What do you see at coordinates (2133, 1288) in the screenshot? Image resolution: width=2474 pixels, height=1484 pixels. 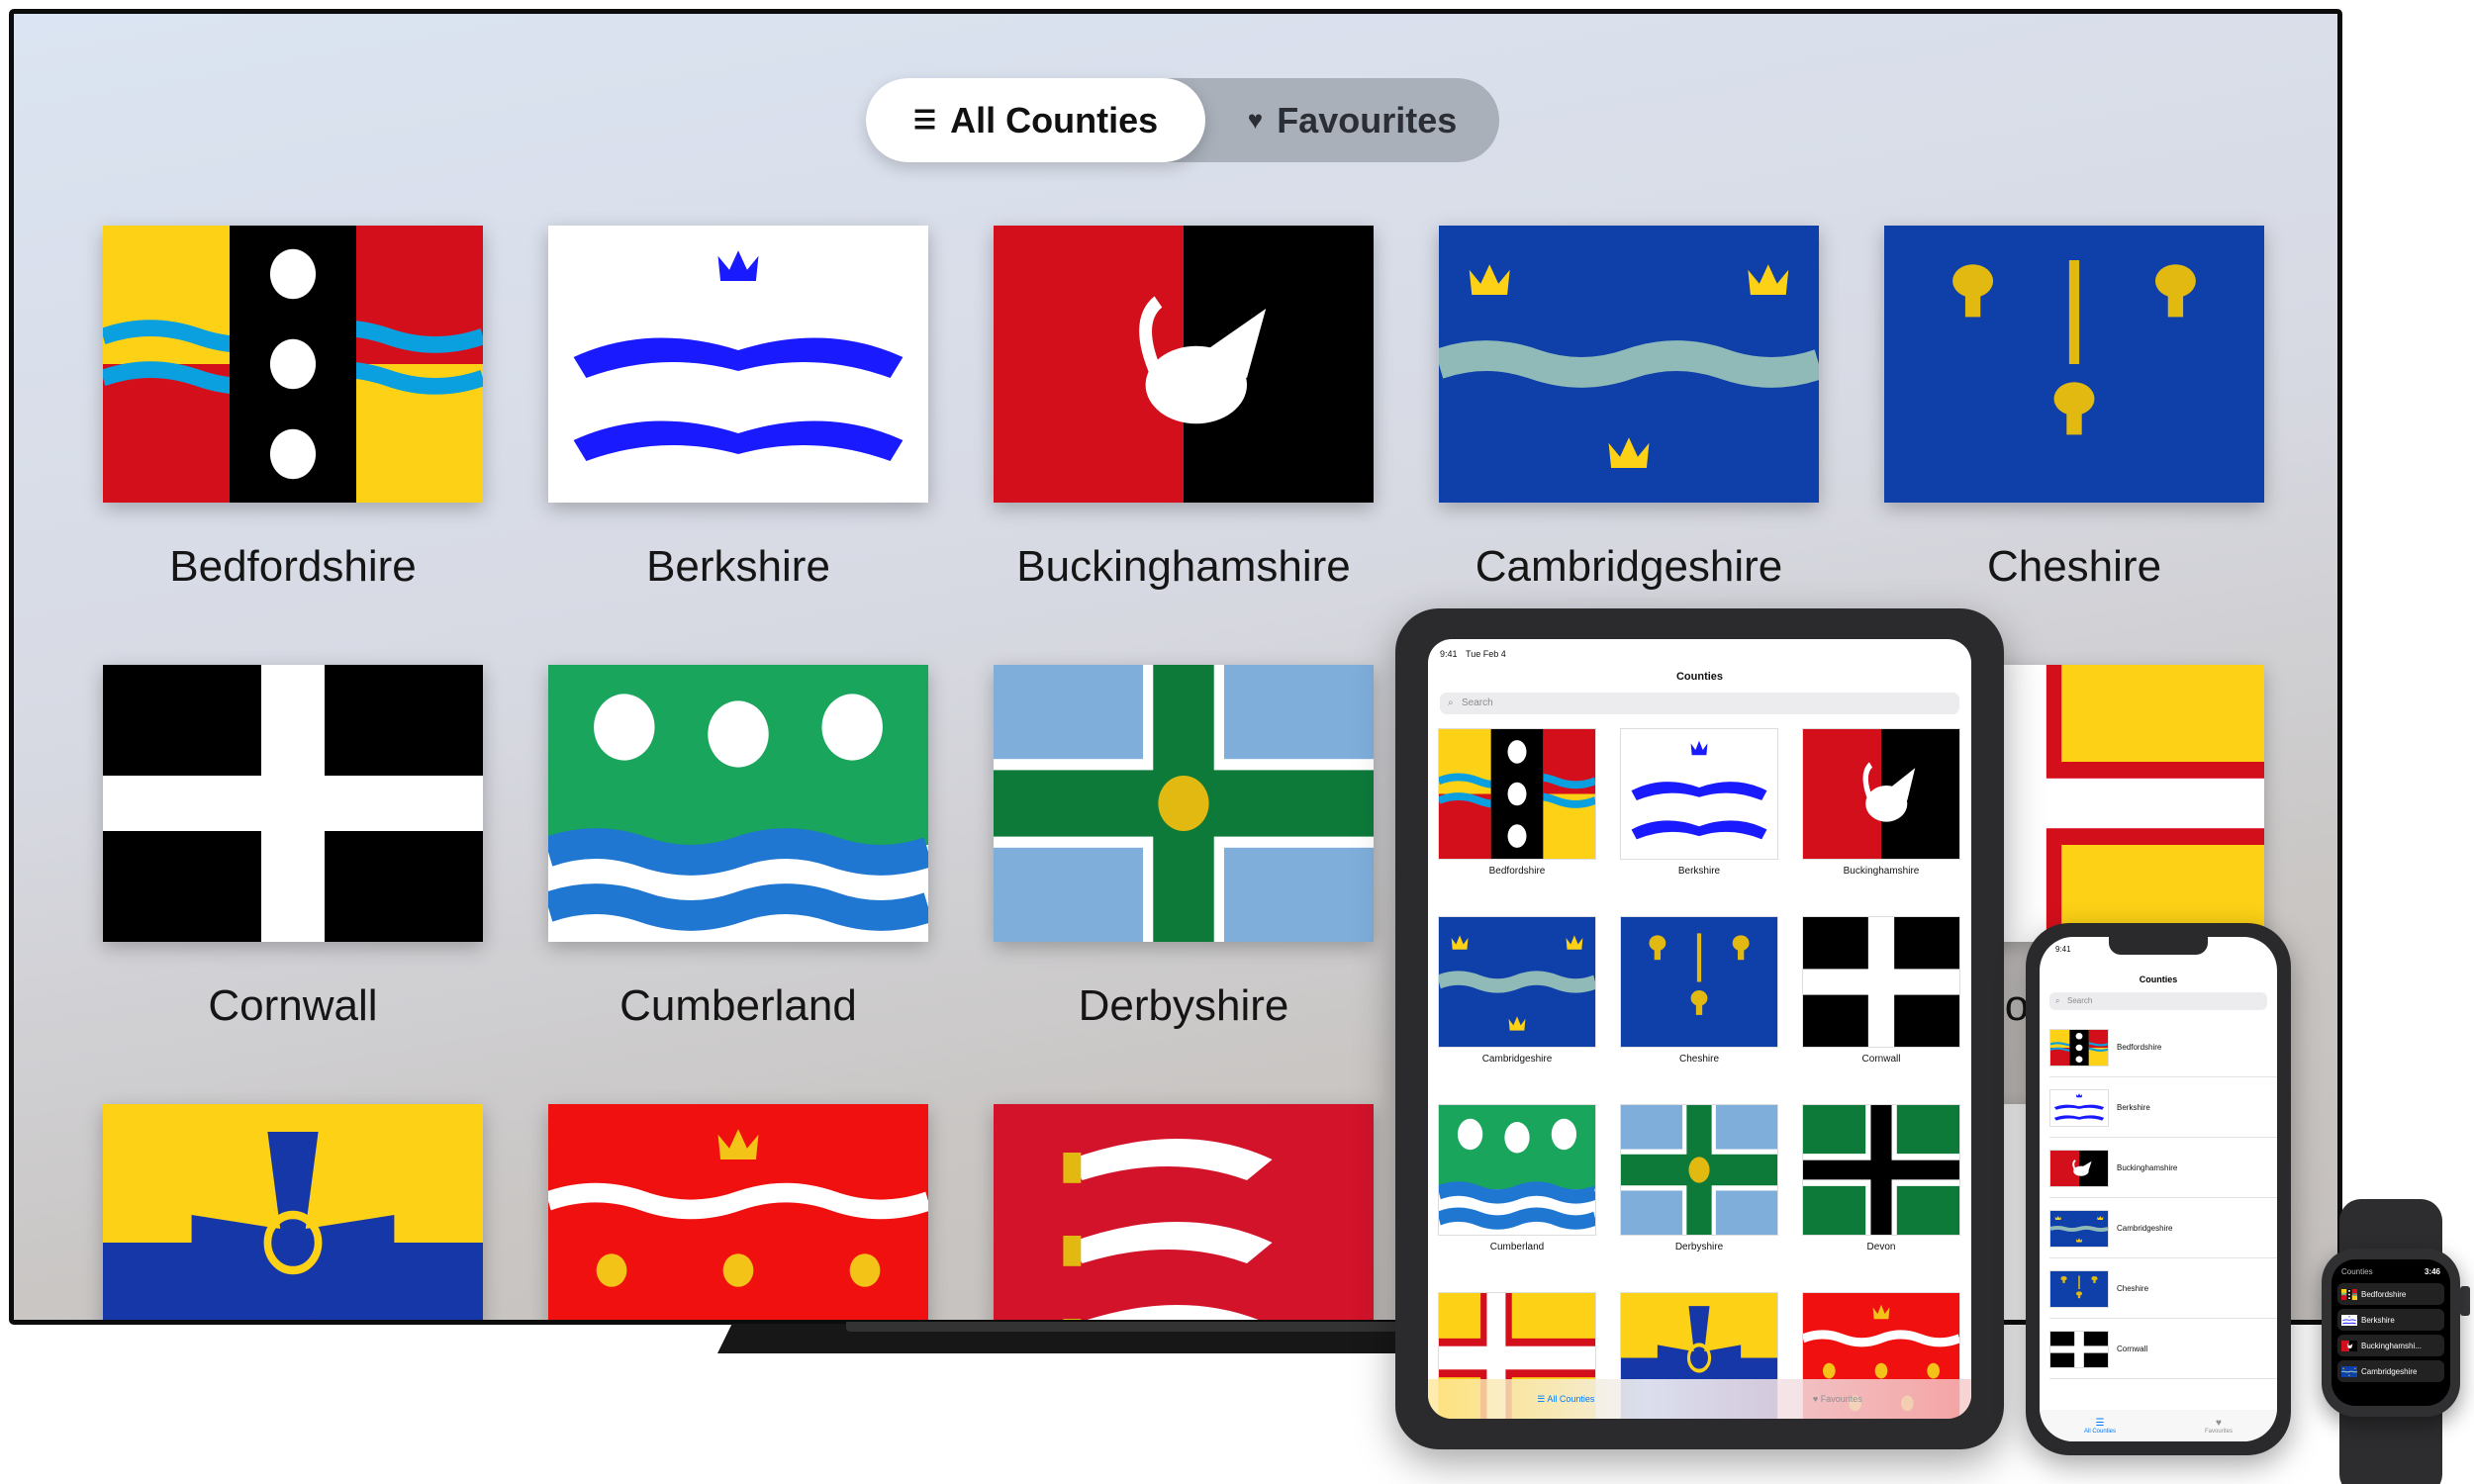 I see `list-item-label: Cheshire` at bounding box center [2133, 1288].